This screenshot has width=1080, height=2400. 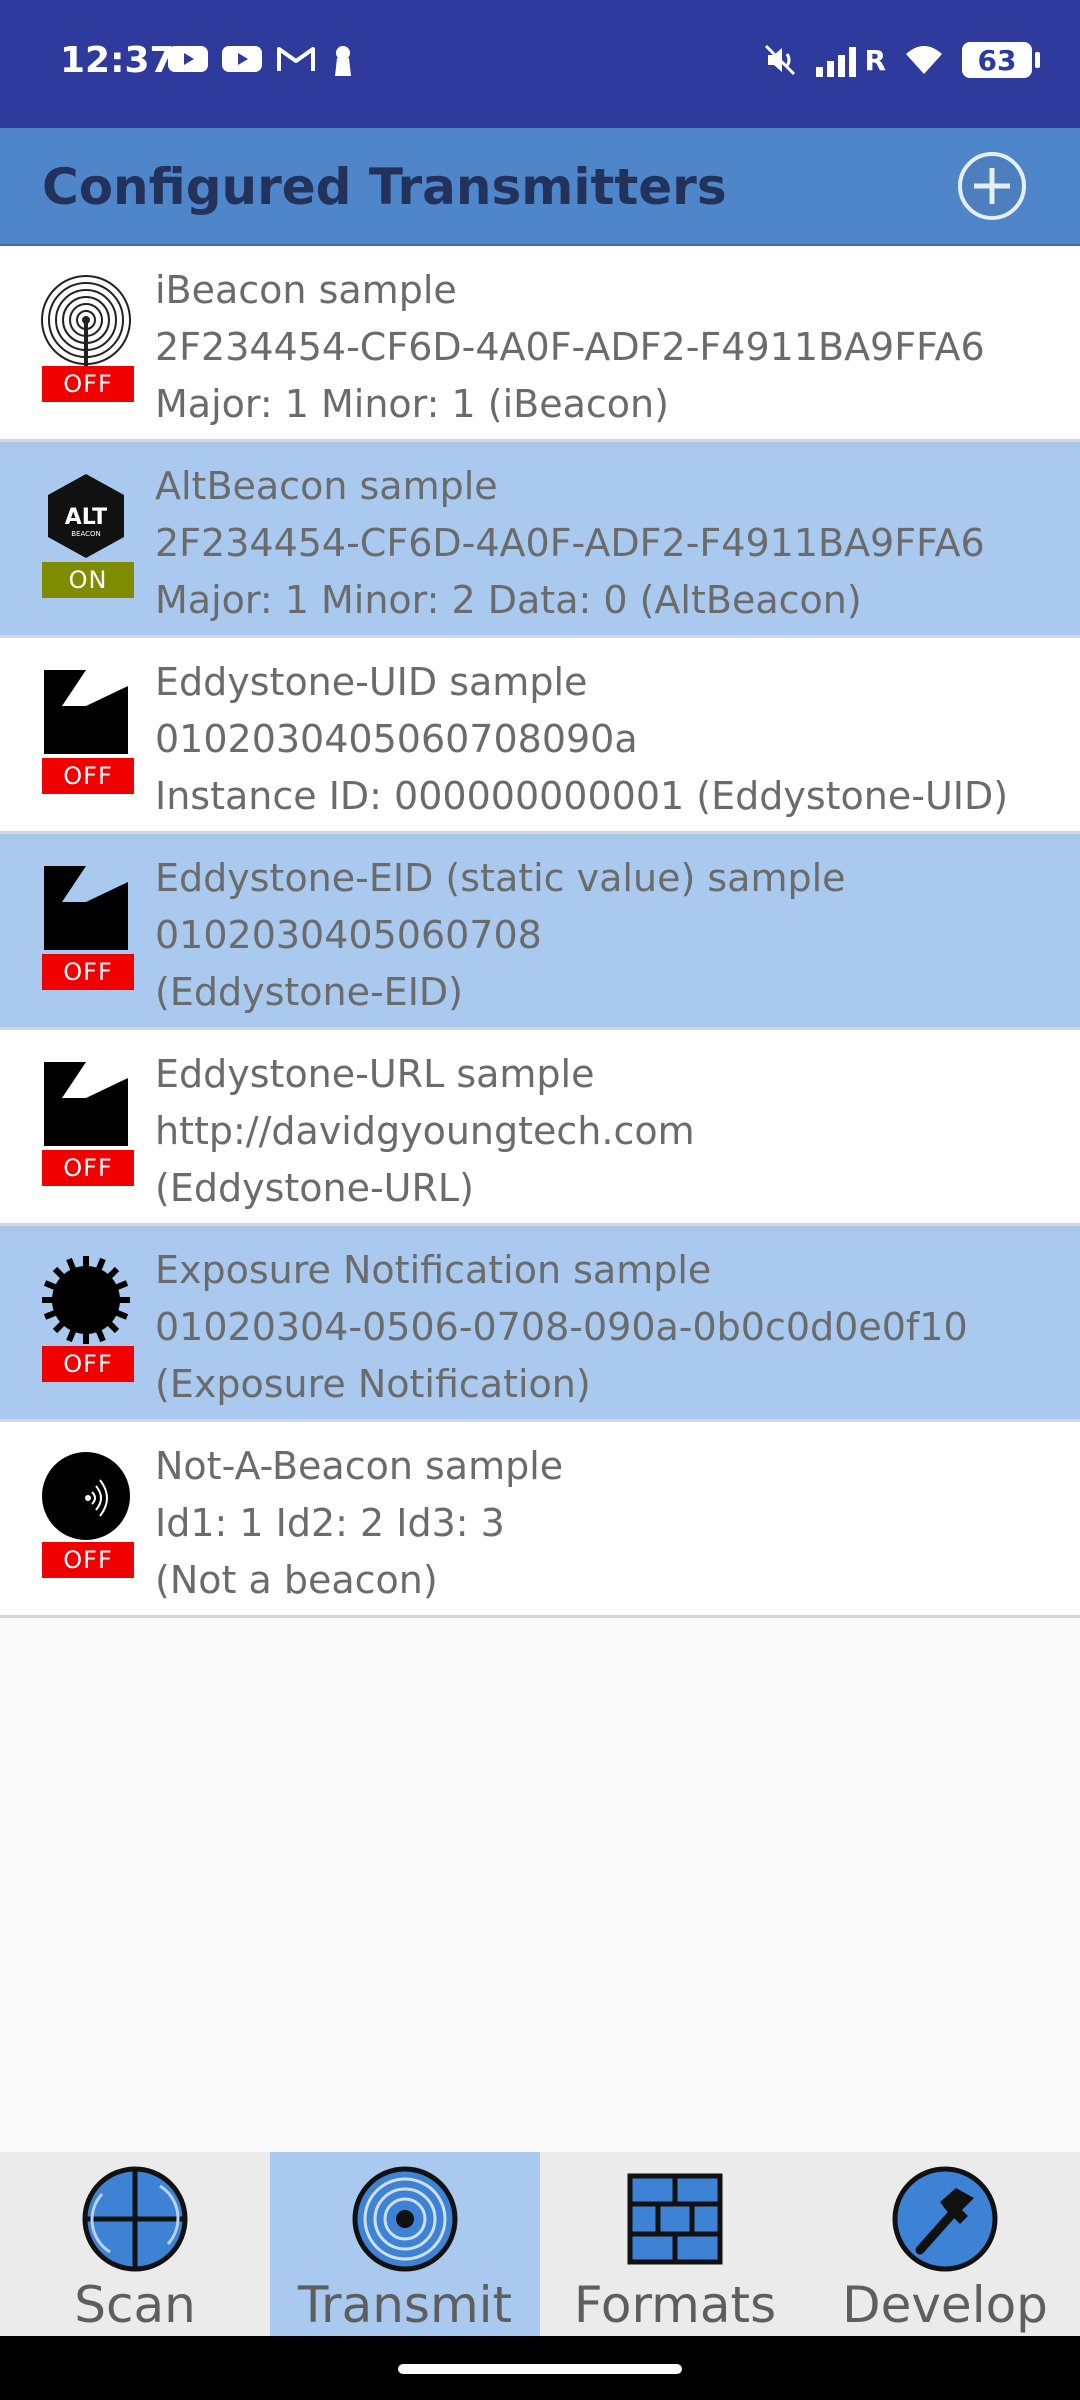 I want to click on transmitter-name: Eddystone-URL sample, so click(x=375, y=1074).